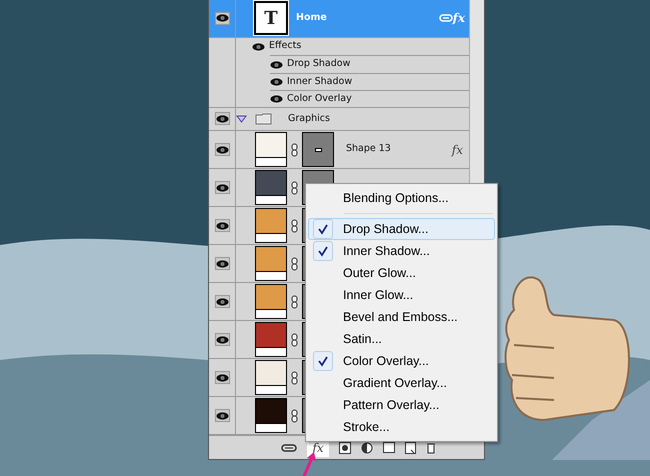  What do you see at coordinates (271, 18) in the screenshot?
I see `text-layer-thumbnail: T` at bounding box center [271, 18].